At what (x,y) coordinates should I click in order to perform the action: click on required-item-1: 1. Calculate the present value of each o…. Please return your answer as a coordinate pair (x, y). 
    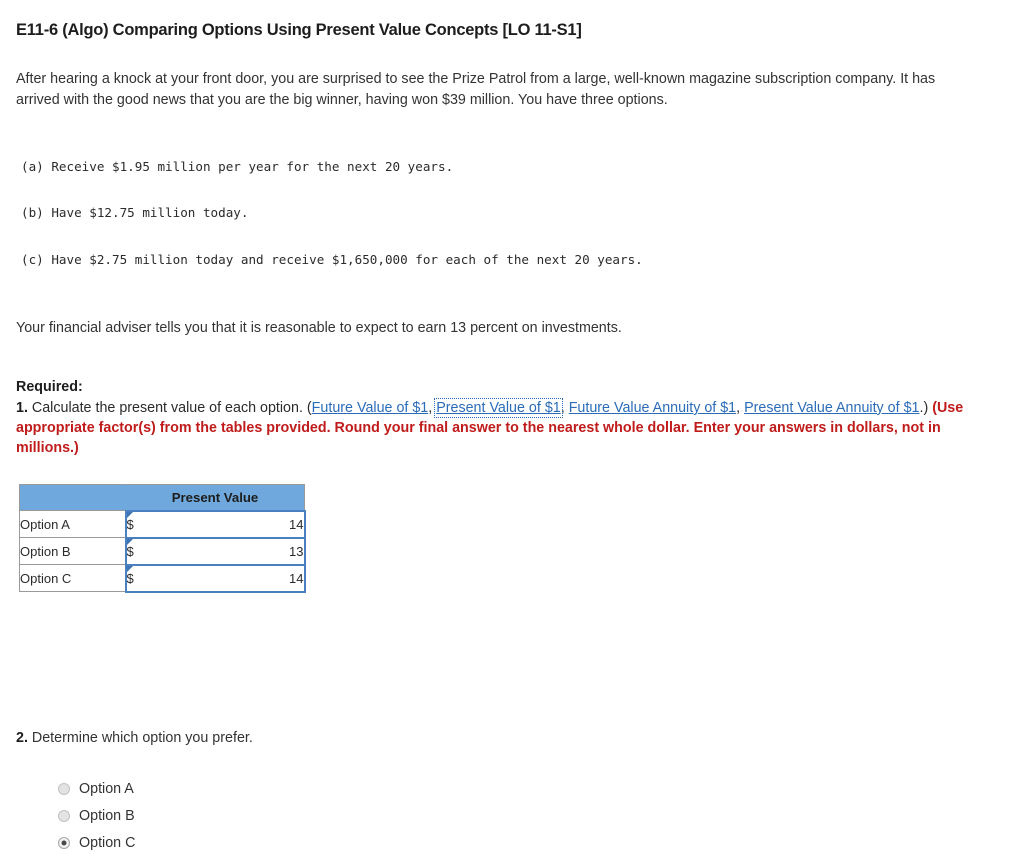
    Looking at the image, I should click on (511, 427).